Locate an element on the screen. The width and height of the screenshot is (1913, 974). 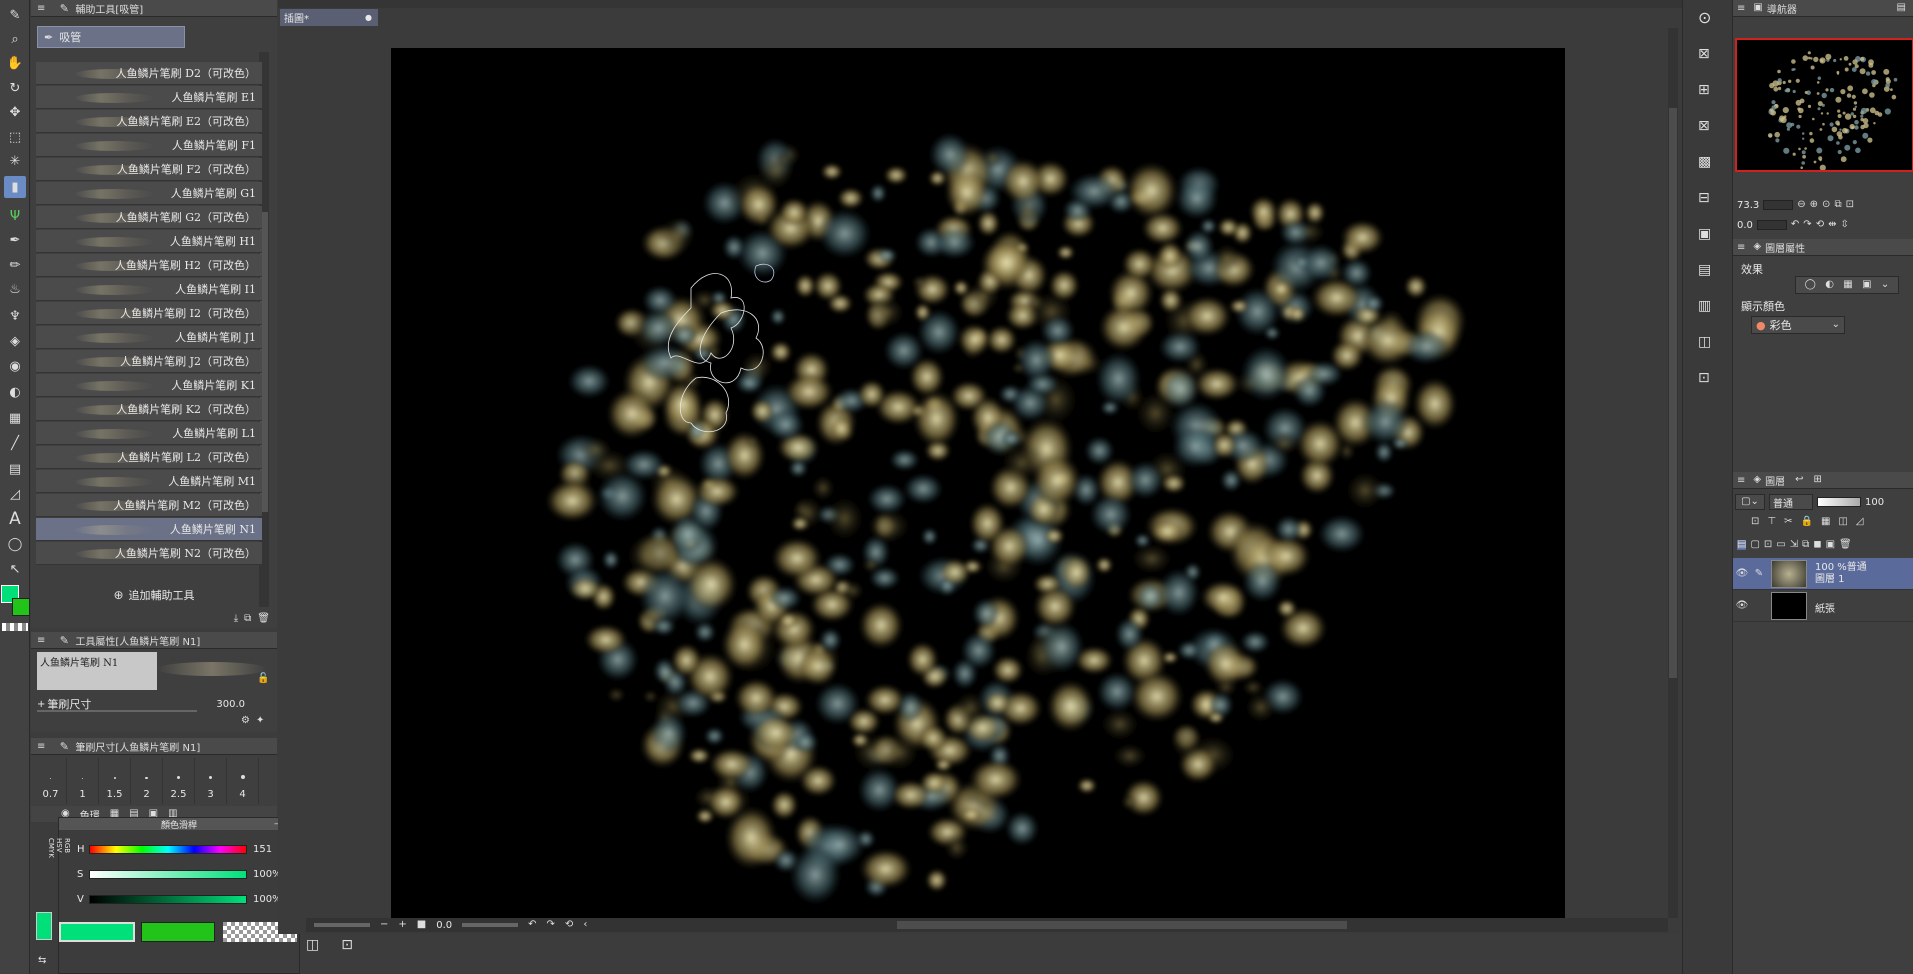
airbrush-icon: ♨ is located at coordinates (15, 289).